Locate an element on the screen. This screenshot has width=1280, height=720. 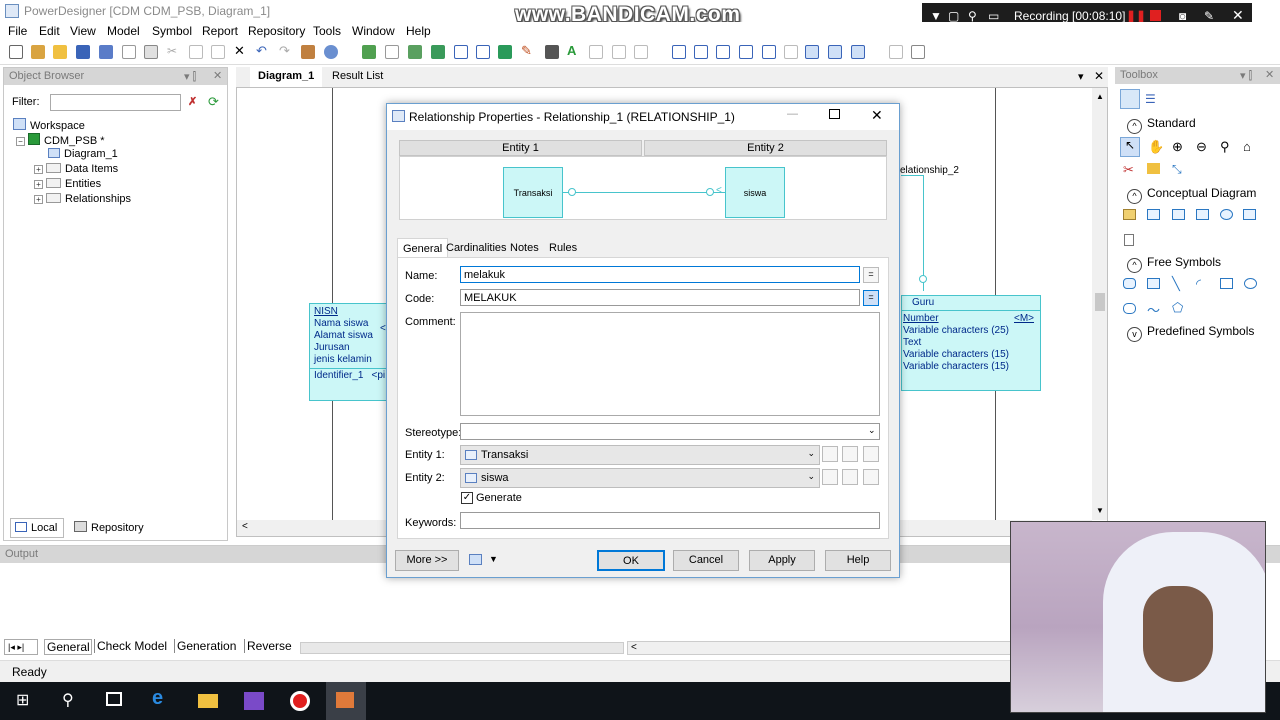
output-tab-generation: Generation is located at coordinates (208, 646).